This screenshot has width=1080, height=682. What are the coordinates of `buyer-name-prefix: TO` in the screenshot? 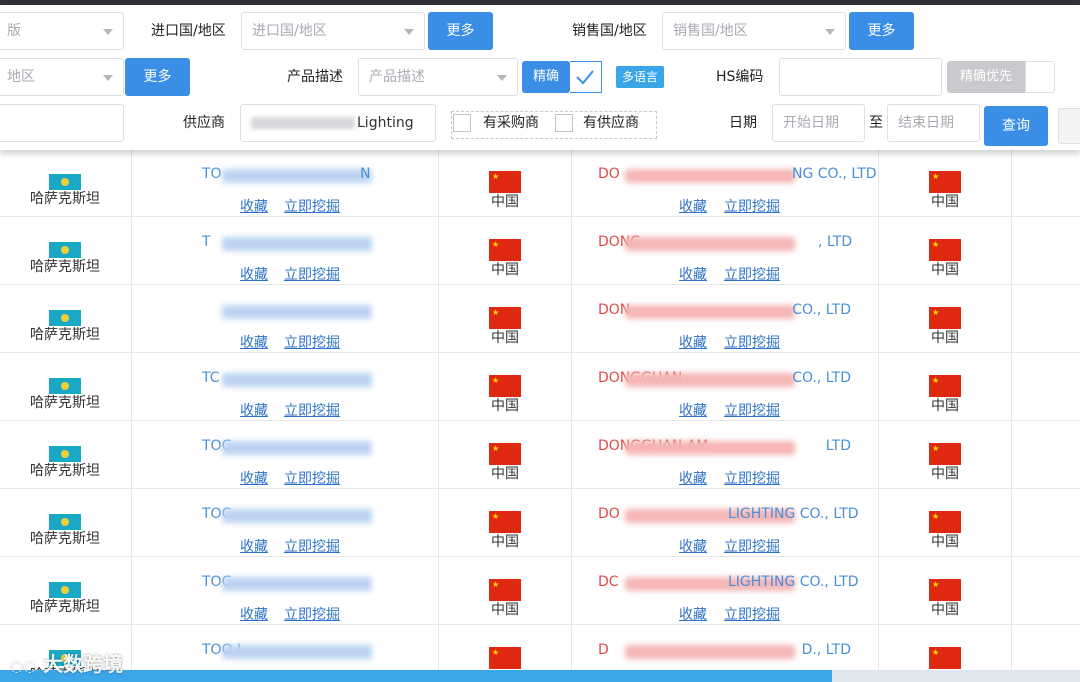 It's located at (212, 174).